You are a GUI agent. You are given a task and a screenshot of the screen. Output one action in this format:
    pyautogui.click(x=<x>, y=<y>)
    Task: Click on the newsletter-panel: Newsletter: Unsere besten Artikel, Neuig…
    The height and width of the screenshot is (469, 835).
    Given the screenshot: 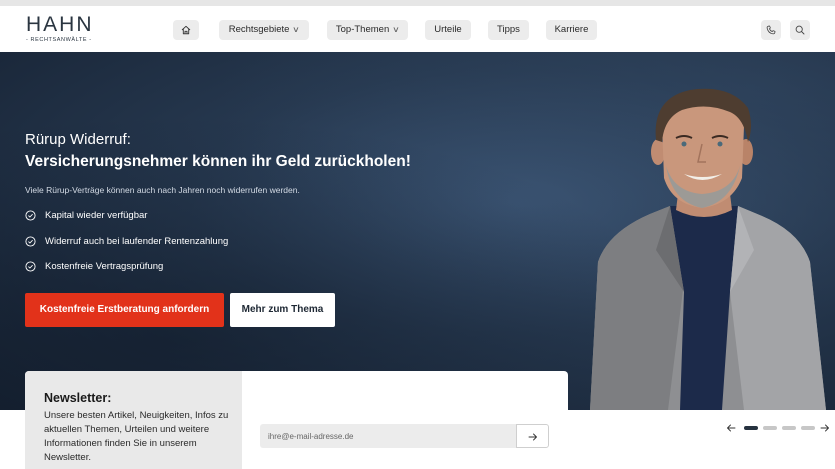 What is the action you would take?
    pyautogui.click(x=296, y=420)
    